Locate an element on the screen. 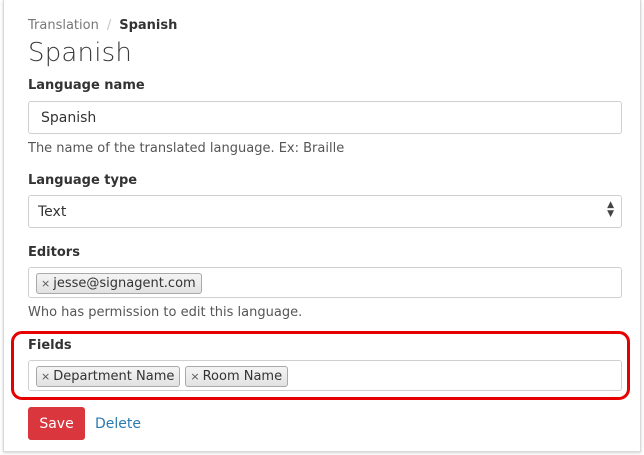  language-name-field is located at coordinates (325, 117).